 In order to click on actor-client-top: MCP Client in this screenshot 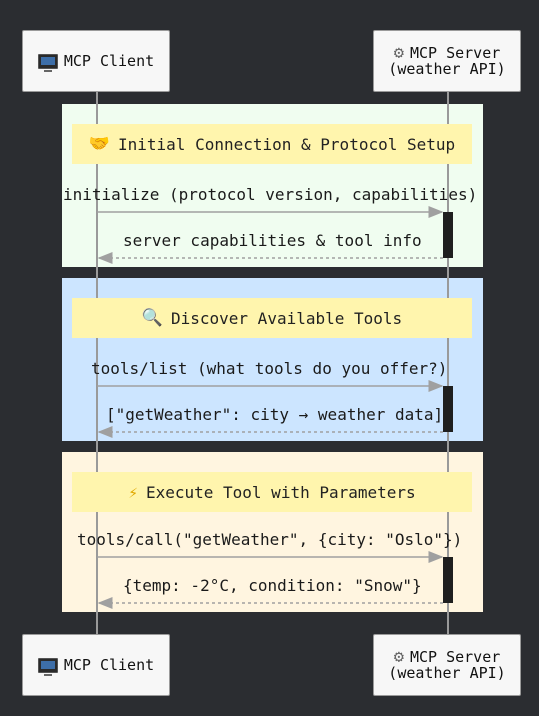, I will do `click(96, 61)`.